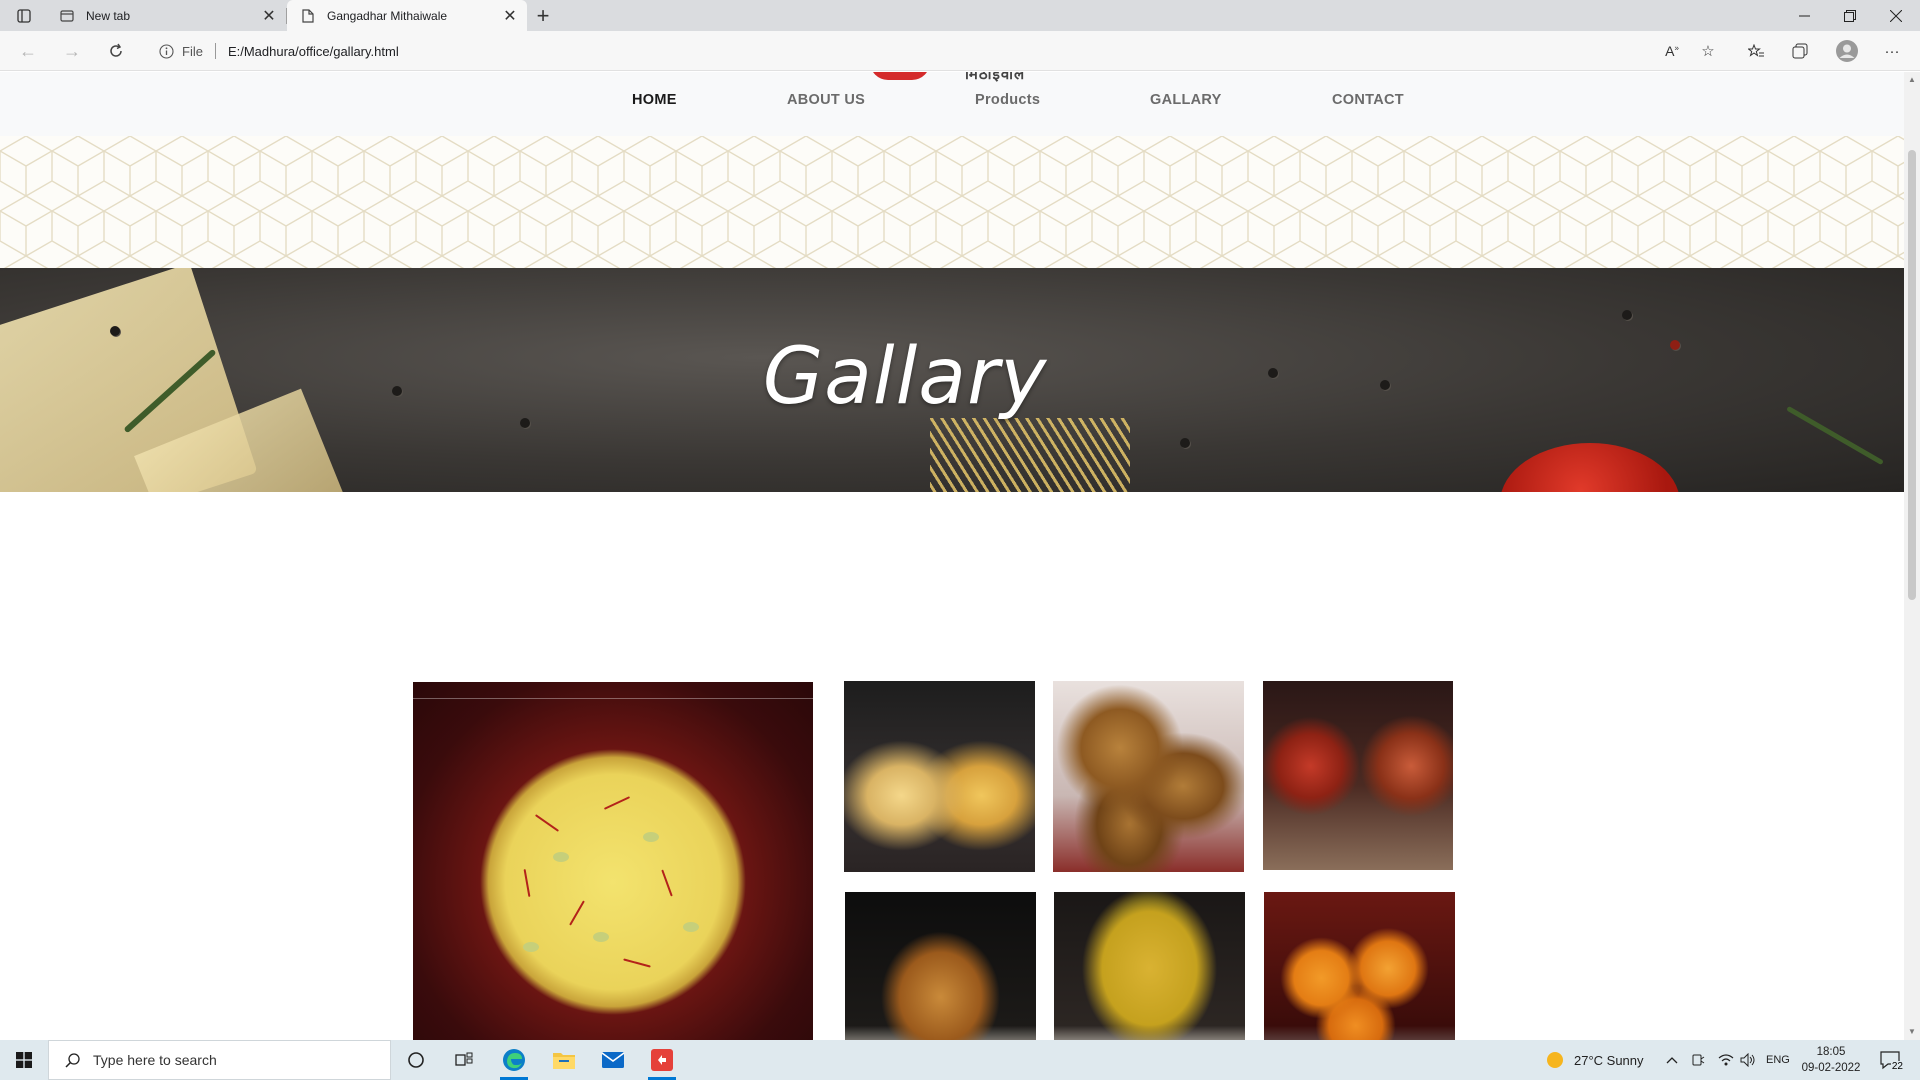 Image resolution: width=1920 pixels, height=1080 pixels. Describe the element at coordinates (166, 51) in the screenshot. I see `info-icon` at that location.